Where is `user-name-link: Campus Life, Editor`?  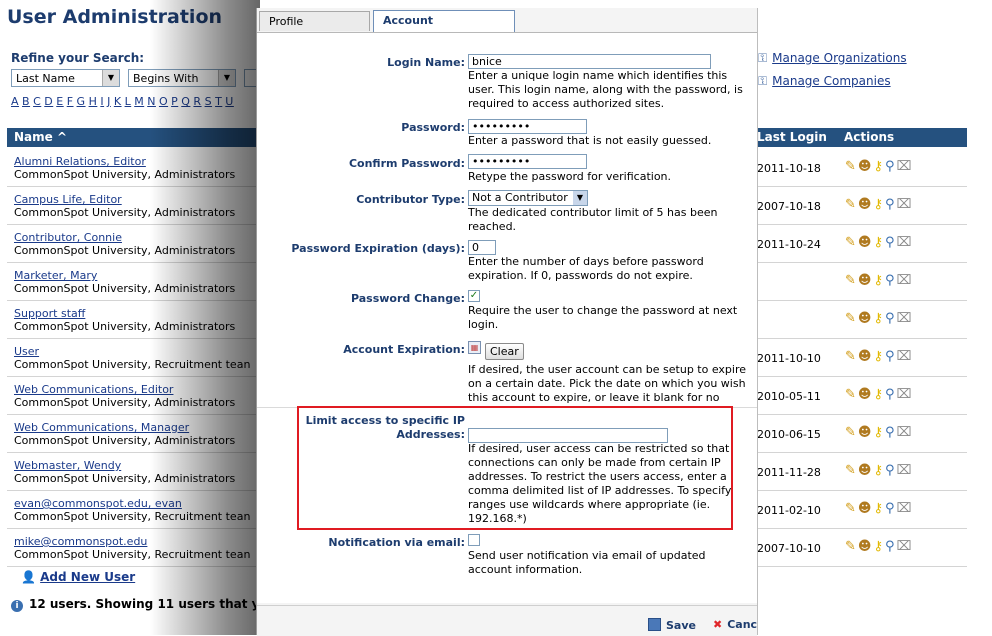 user-name-link: Campus Life, Editor is located at coordinates (68, 199).